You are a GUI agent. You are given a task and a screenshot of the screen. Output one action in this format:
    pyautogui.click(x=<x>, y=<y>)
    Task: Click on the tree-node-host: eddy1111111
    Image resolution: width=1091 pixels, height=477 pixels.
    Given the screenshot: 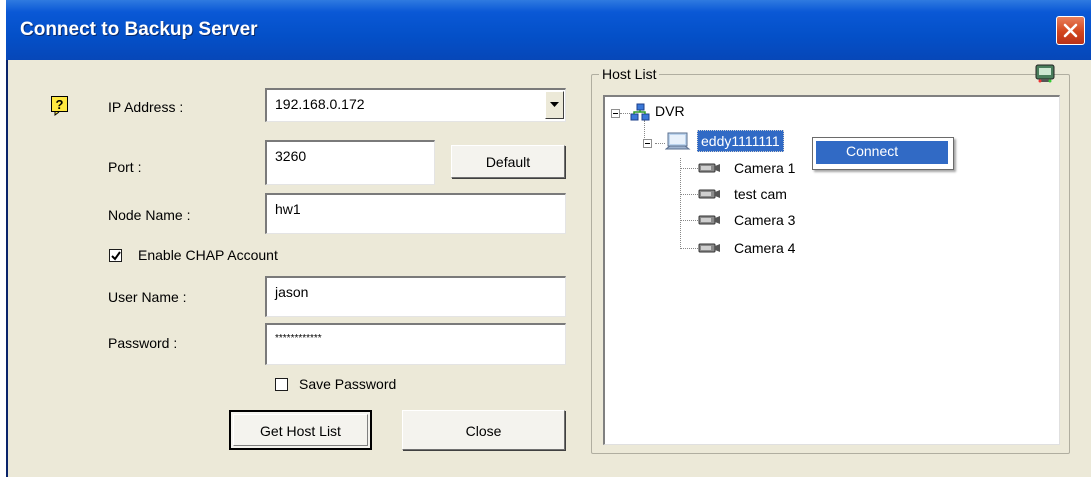 What is the action you would take?
    pyautogui.click(x=740, y=141)
    